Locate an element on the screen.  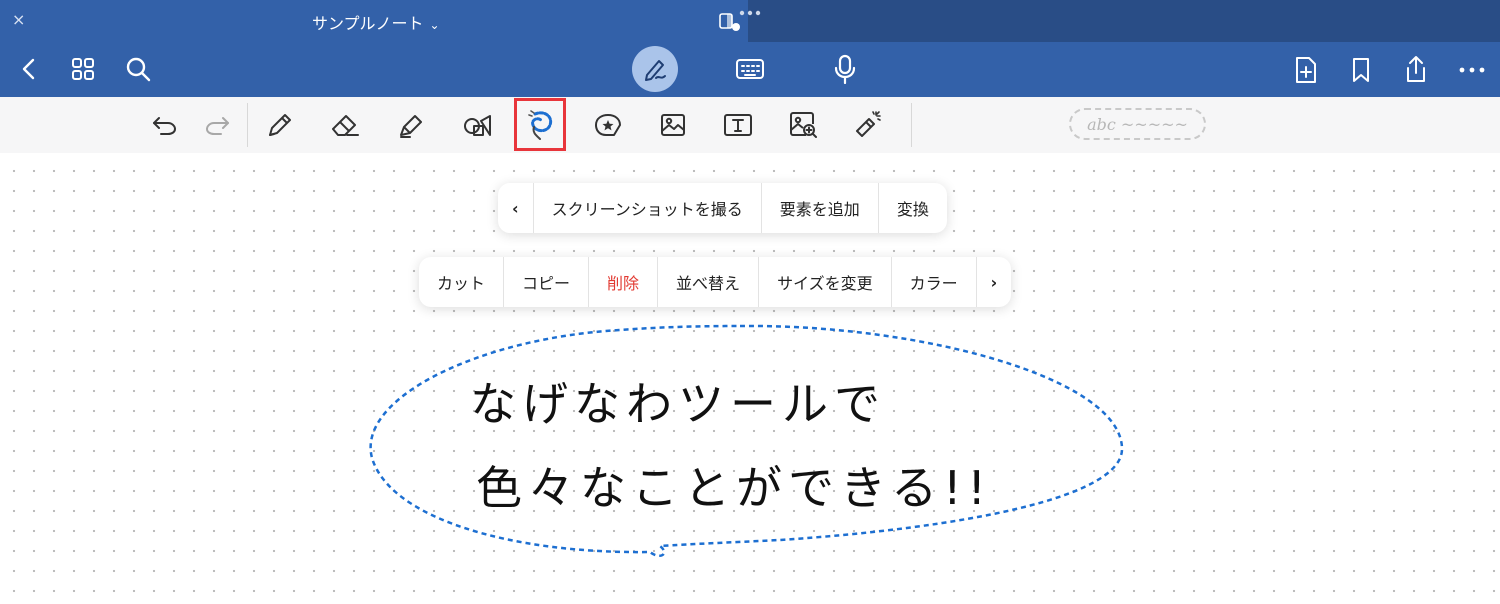
pencil-icon is located at coordinates (280, 125).